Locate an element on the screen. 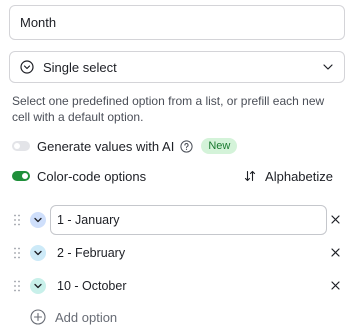 The height and width of the screenshot is (335, 356). chevron-down-icon is located at coordinates (328, 67).